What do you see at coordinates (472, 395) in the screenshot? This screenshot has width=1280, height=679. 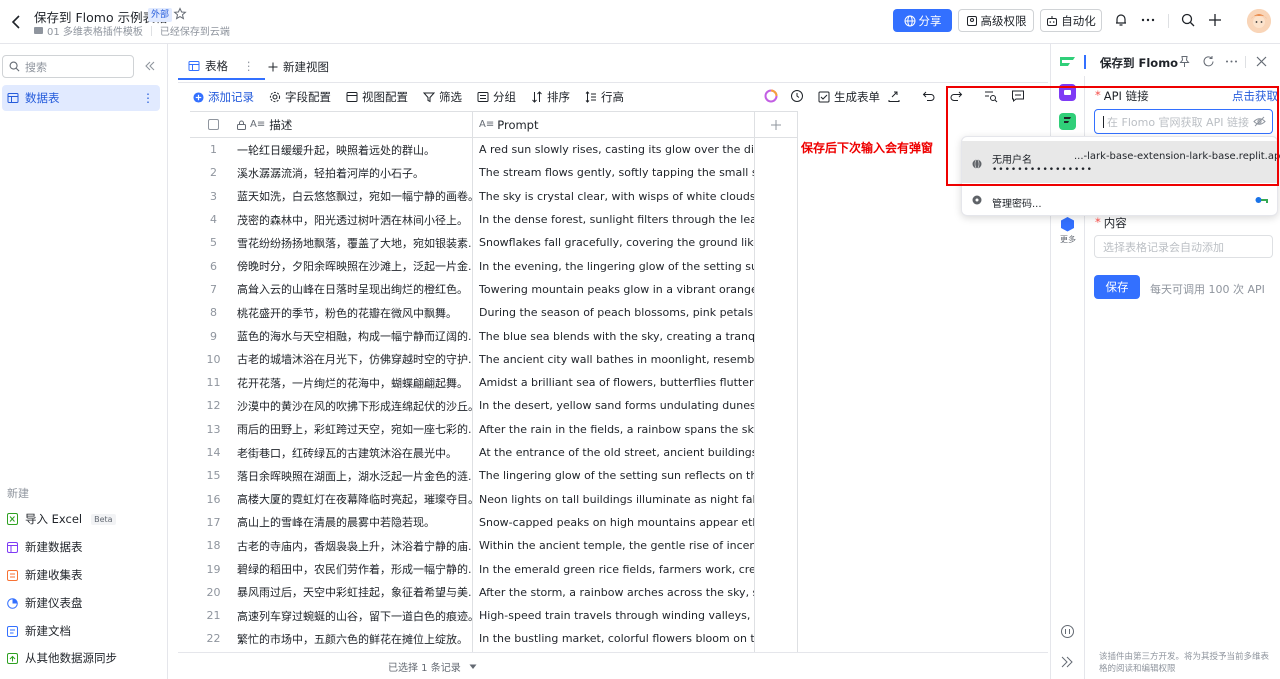 I see `divider` at bounding box center [472, 395].